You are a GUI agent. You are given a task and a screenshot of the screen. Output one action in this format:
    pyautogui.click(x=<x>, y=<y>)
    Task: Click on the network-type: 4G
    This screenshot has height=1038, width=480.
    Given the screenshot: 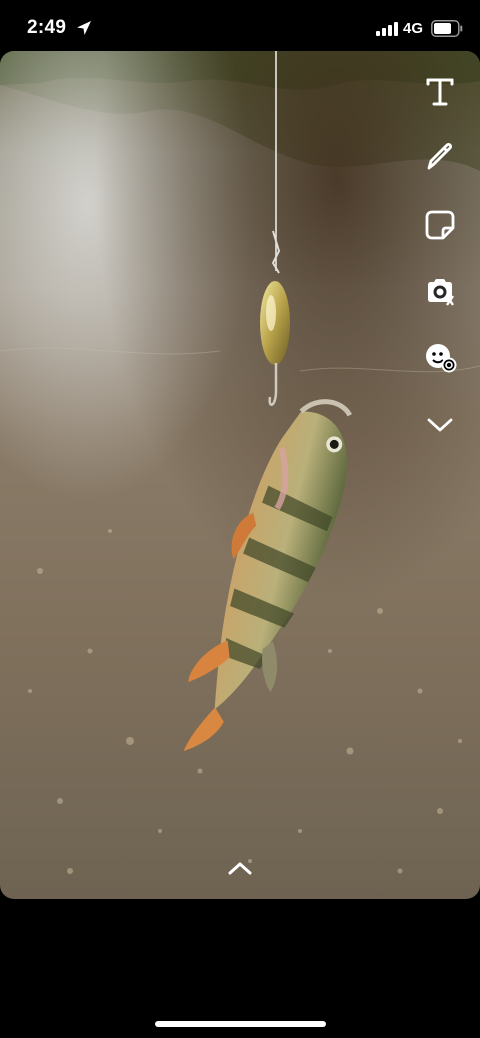 What is the action you would take?
    pyautogui.click(x=413, y=28)
    